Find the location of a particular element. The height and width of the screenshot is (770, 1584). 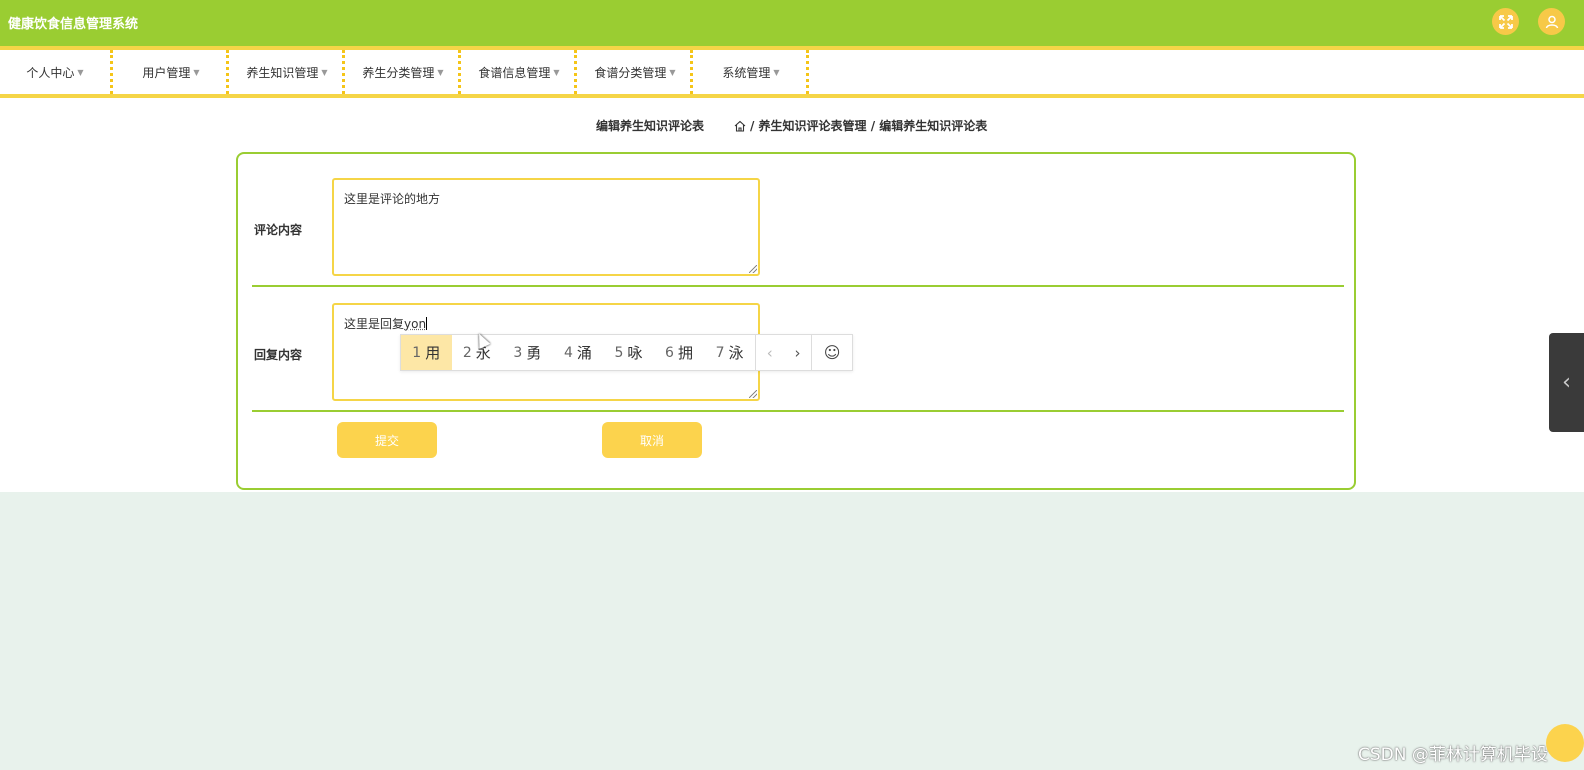

ime-candidate: 4涌 is located at coordinates (578, 352).